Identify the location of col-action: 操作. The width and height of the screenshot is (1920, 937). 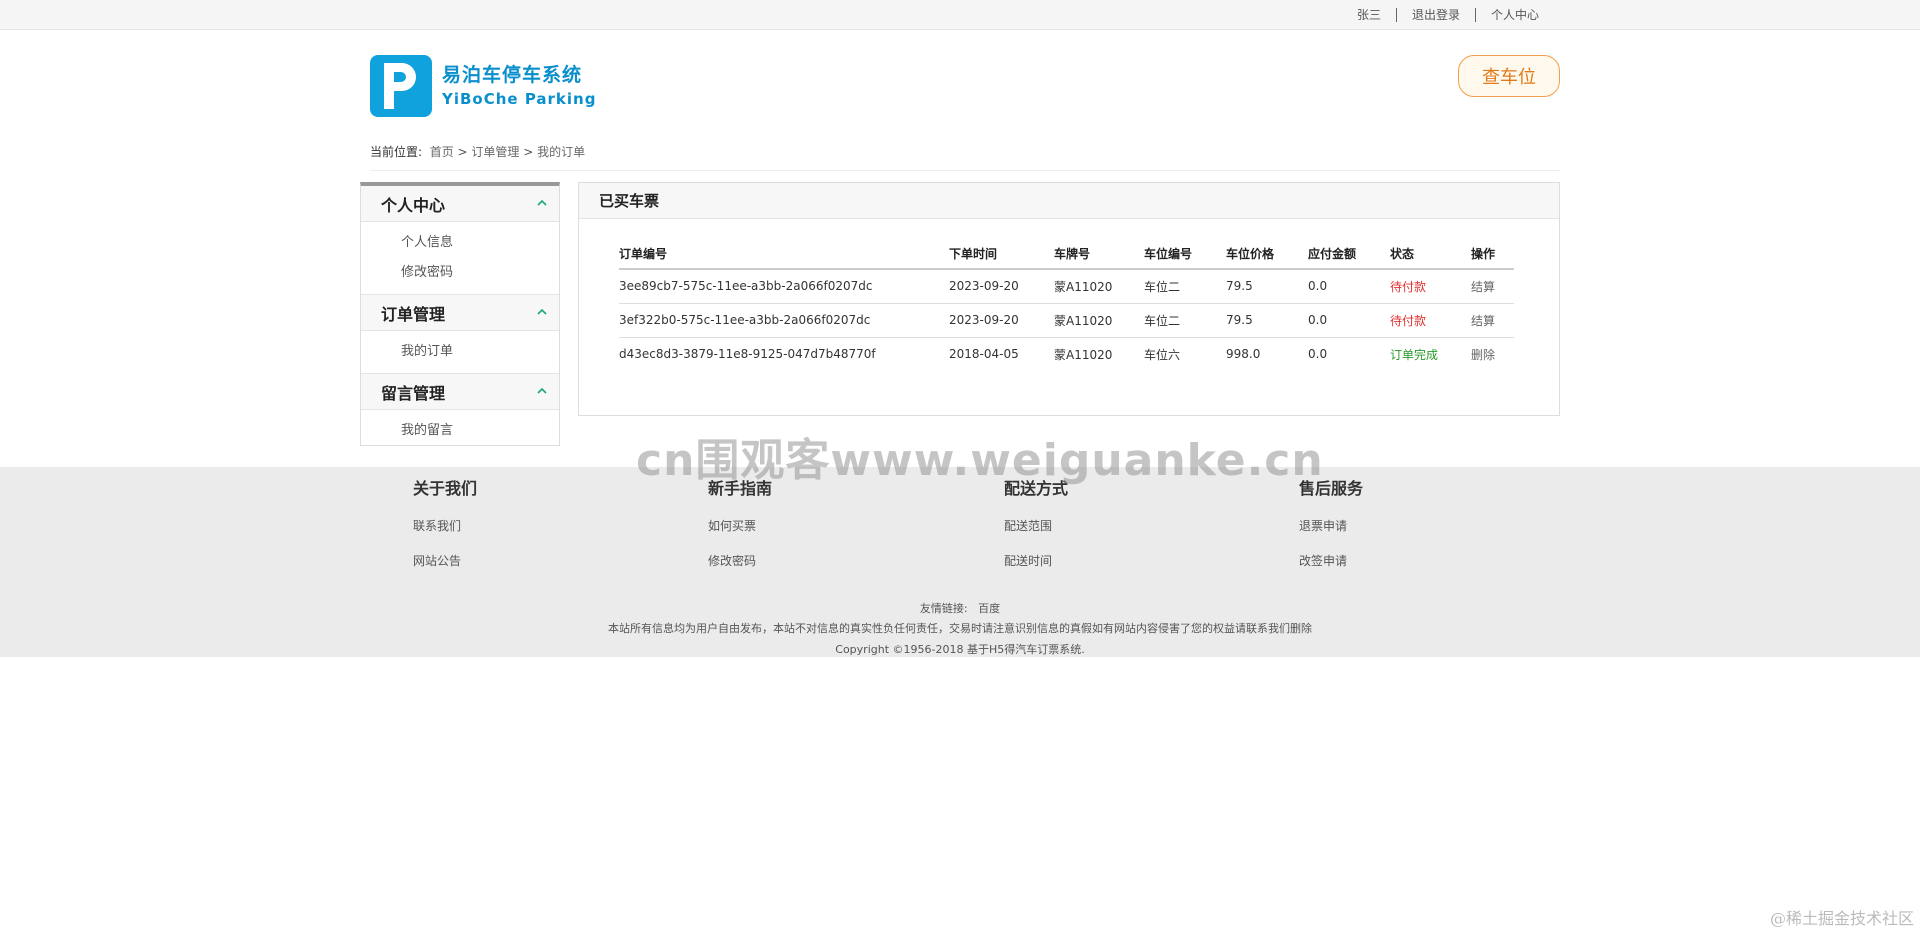
(1492, 254).